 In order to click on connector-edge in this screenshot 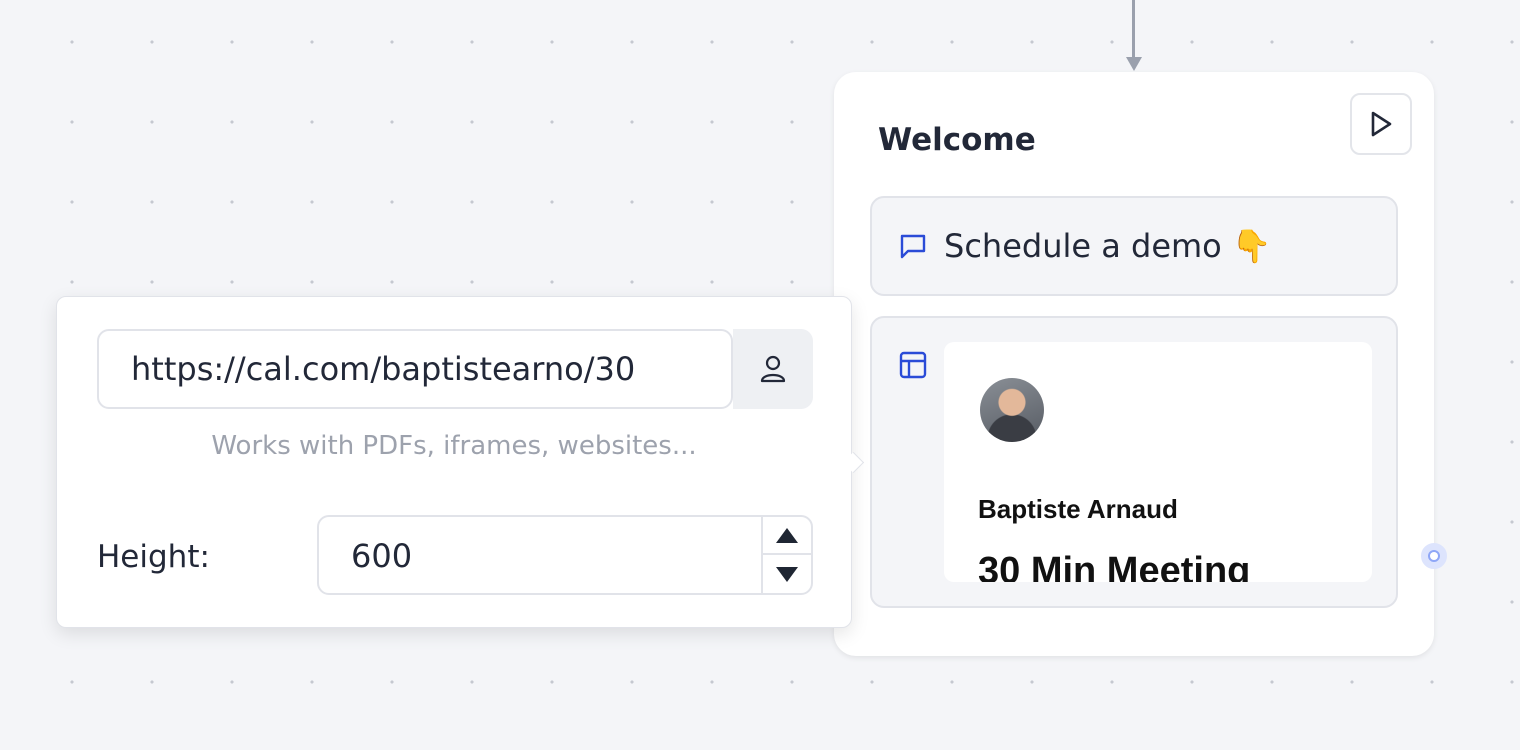, I will do `click(1133, 30)`.